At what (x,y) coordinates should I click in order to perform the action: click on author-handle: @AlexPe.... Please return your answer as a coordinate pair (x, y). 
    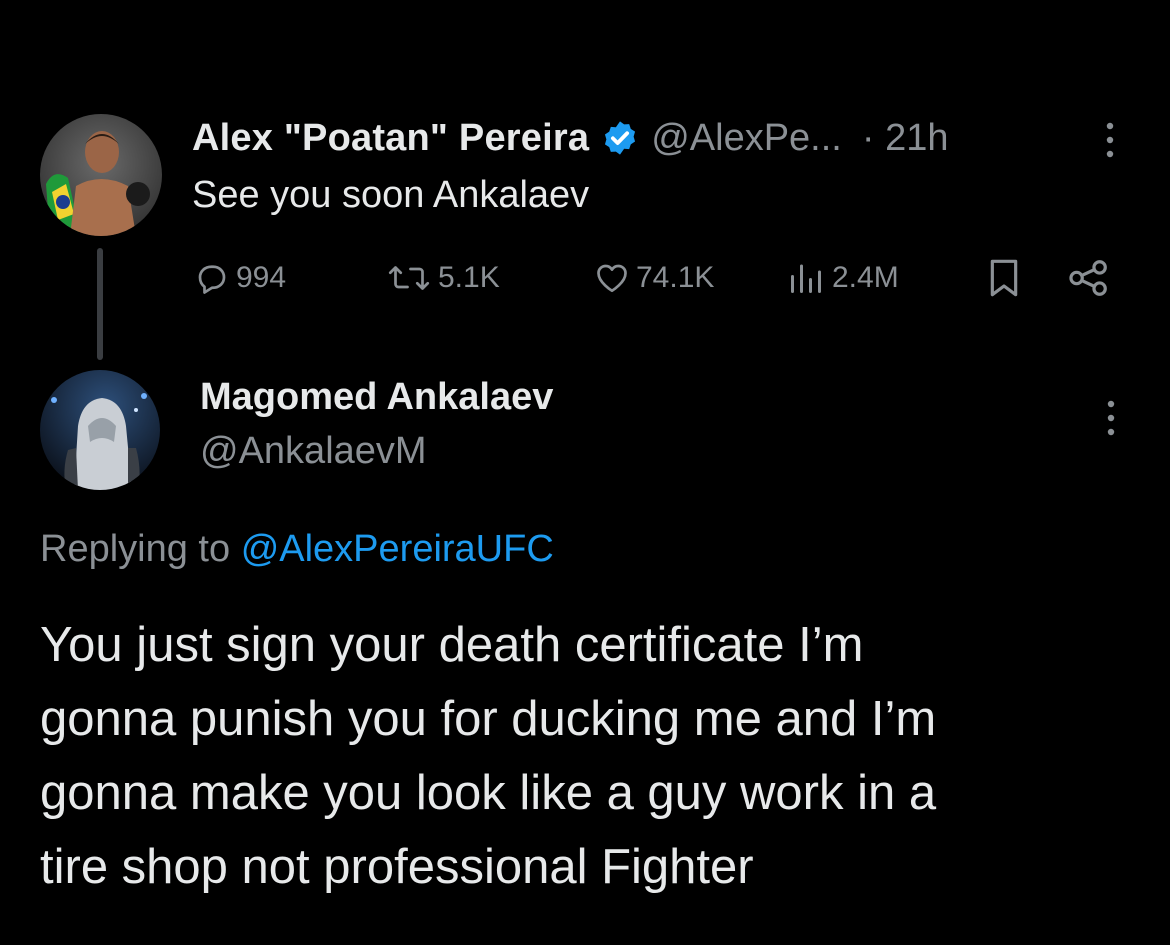
    Looking at the image, I should click on (746, 138).